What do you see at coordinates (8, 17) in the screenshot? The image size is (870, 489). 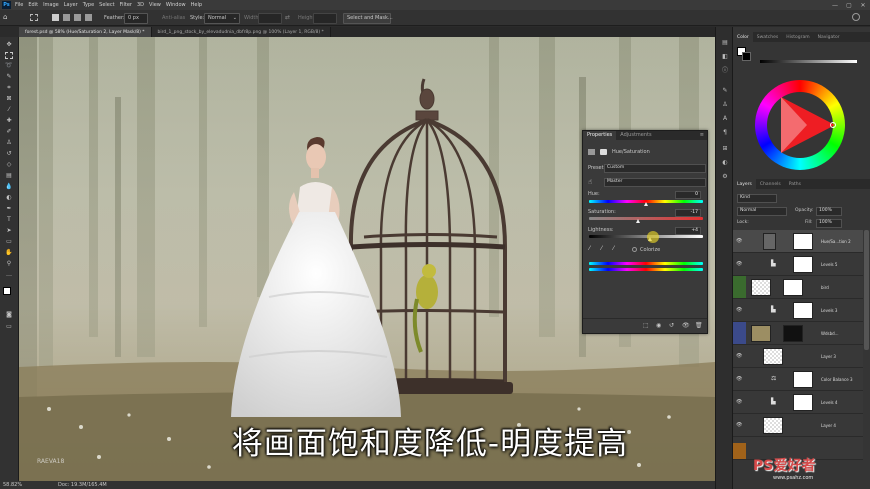 I see `home-icon: ⌂` at bounding box center [8, 17].